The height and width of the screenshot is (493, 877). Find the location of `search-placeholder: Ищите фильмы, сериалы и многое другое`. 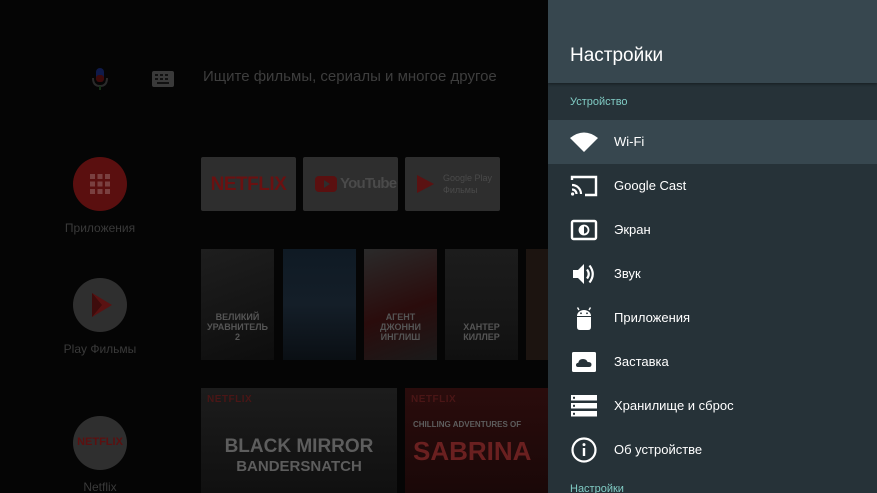

search-placeholder: Ищите фильмы, сериалы и многое другое is located at coordinates (350, 76).